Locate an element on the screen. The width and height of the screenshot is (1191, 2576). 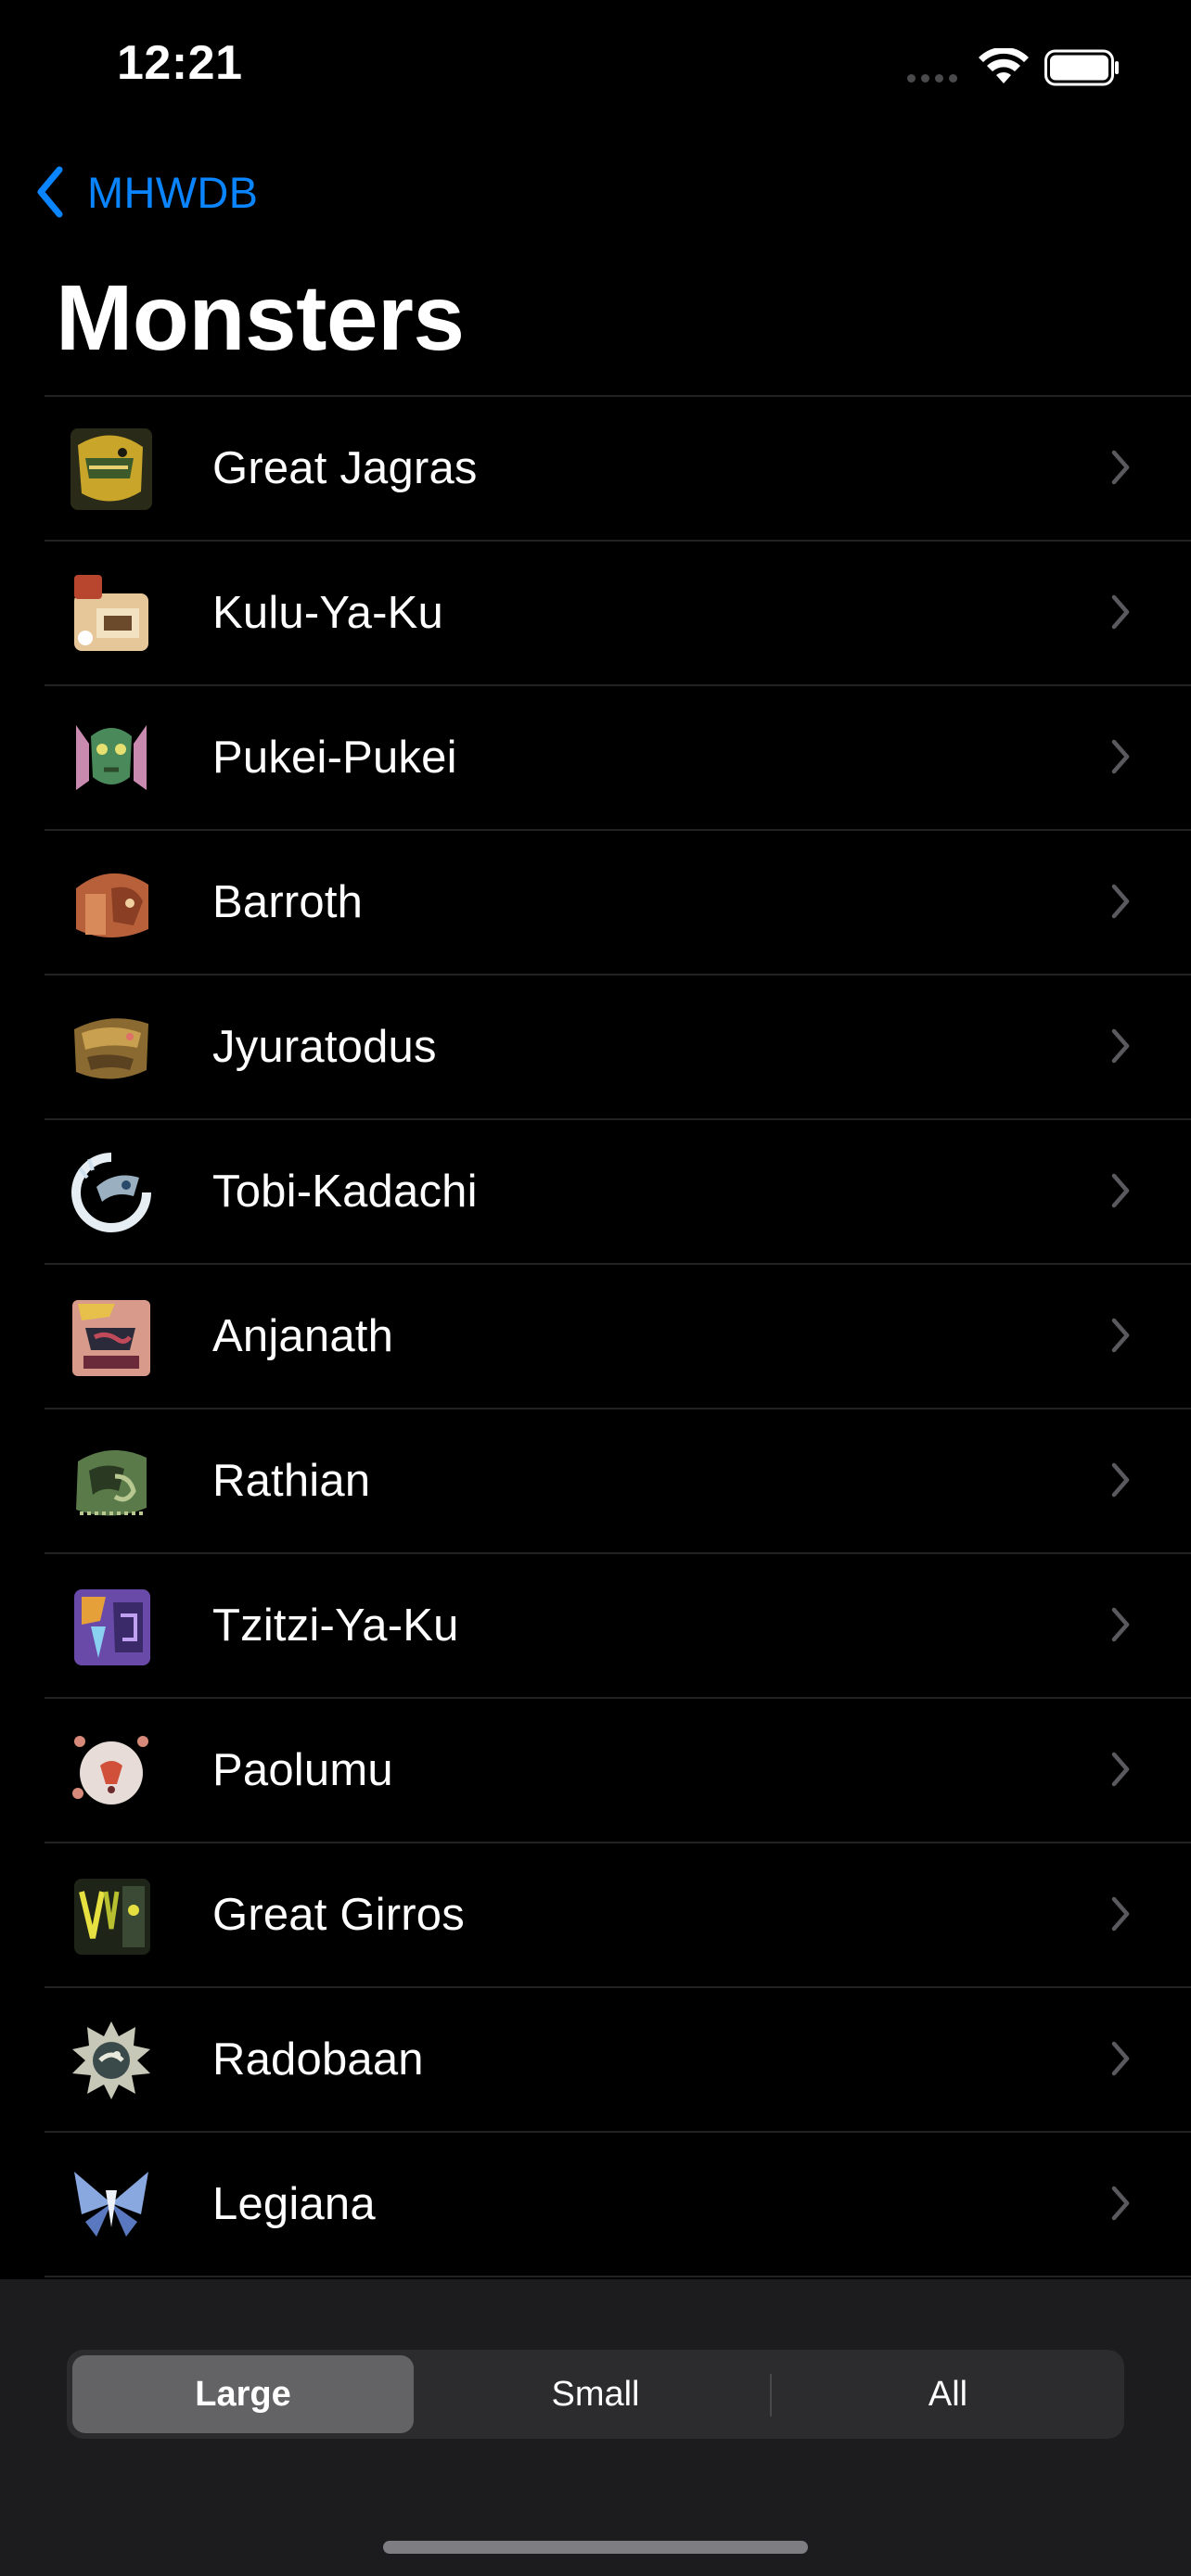
monster-name: Legiana is located at coordinates (294, 2204).